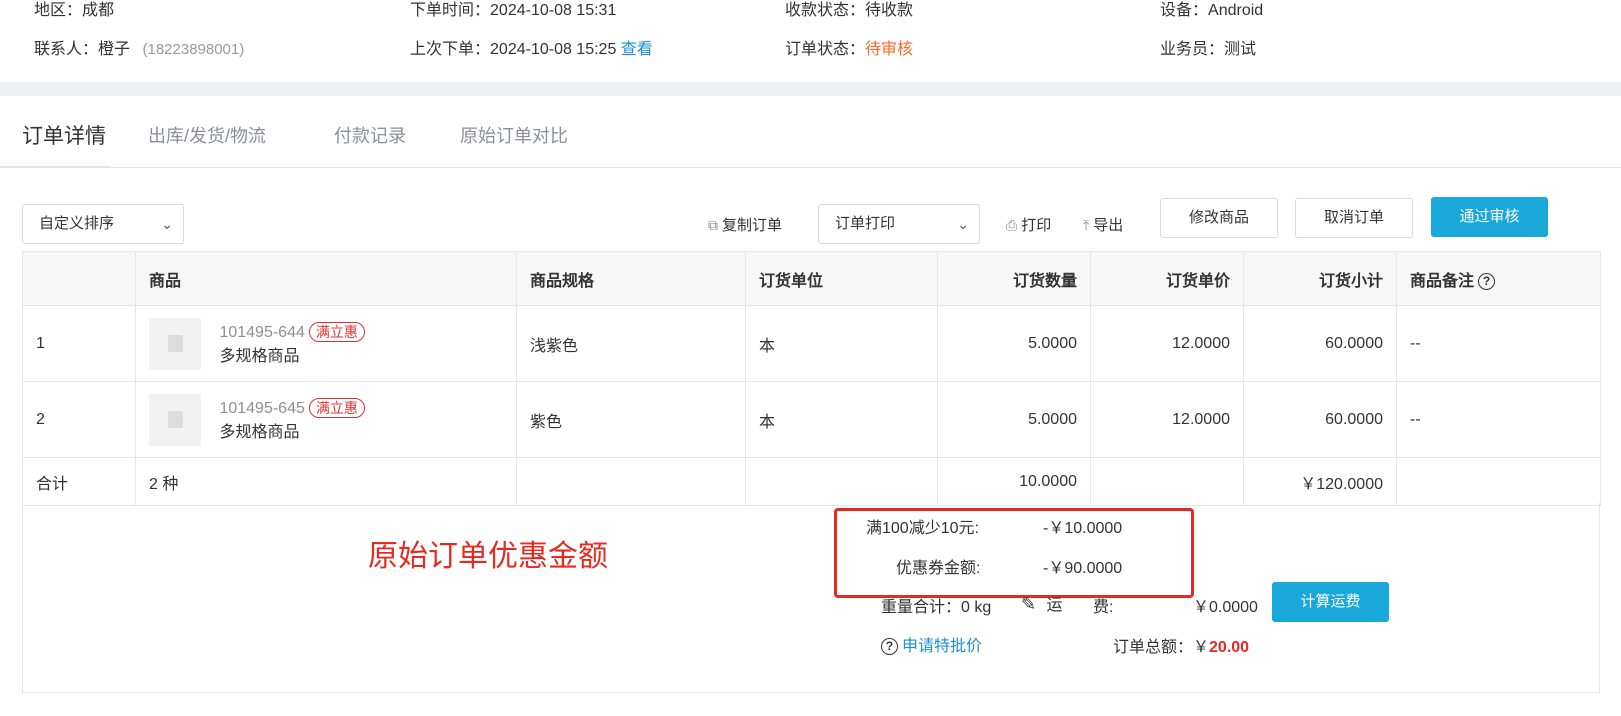 This screenshot has width=1621, height=716. I want to click on copy-order-button: ⧉ 复制订单, so click(745, 224).